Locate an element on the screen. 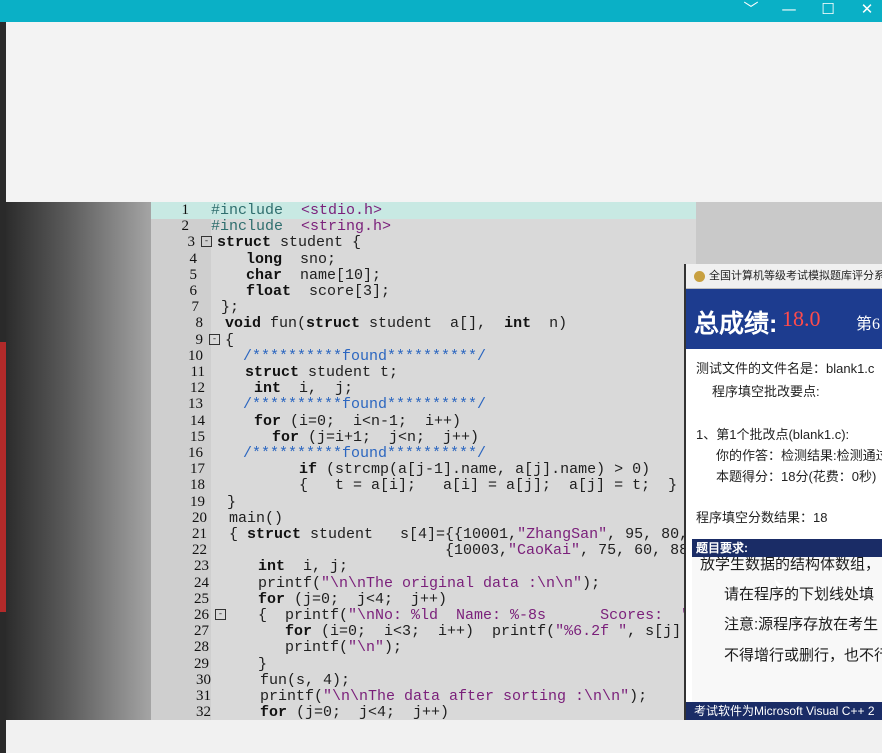 The height and width of the screenshot is (753, 882). line-number: 2 is located at coordinates (185, 226).